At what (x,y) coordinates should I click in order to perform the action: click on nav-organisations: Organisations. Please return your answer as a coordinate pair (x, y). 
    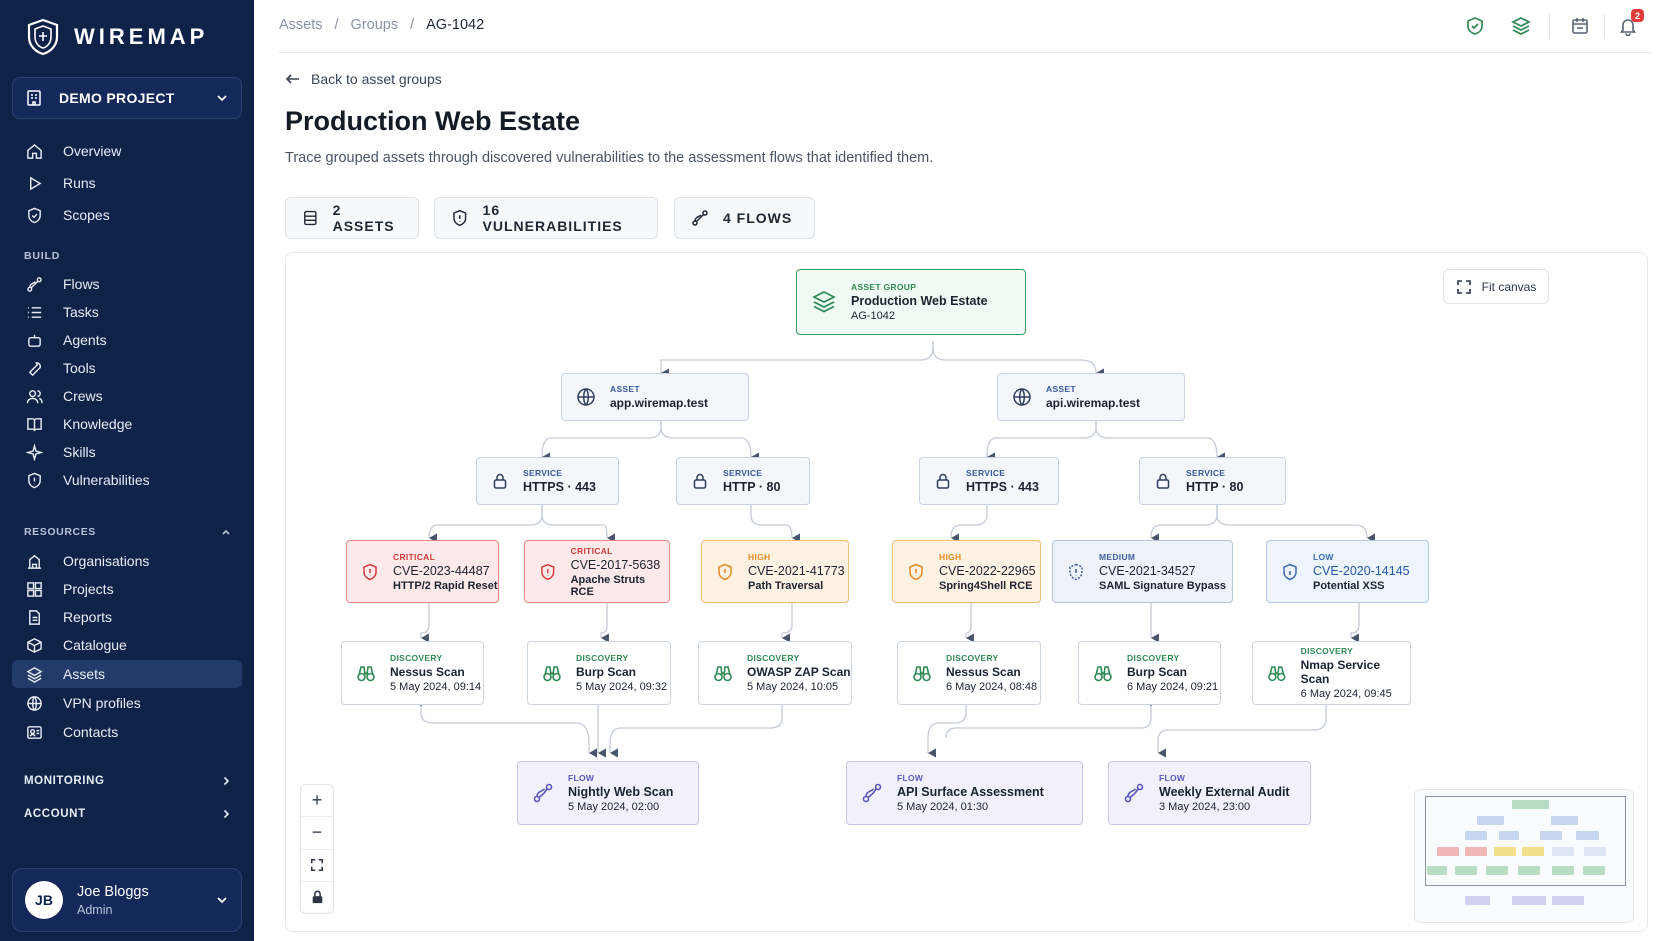
    Looking at the image, I should click on (127, 561).